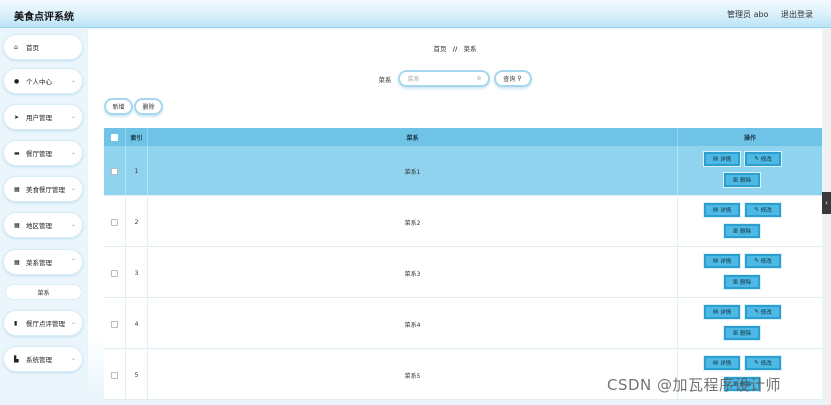 The width and height of the screenshot is (831, 405). Describe the element at coordinates (519, 78) in the screenshot. I see `search-icon: ⚲` at that location.